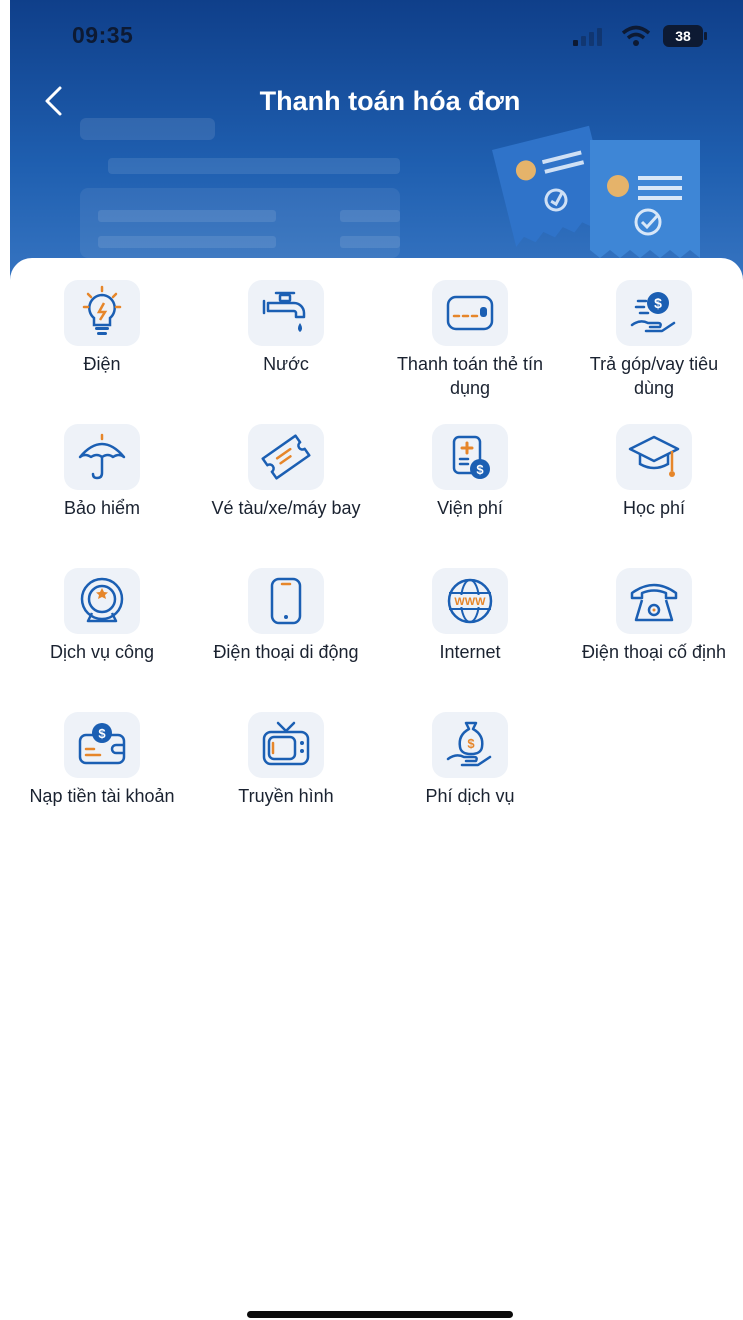  I want to click on page-title: Thanh toán hóa đơn, so click(390, 101).